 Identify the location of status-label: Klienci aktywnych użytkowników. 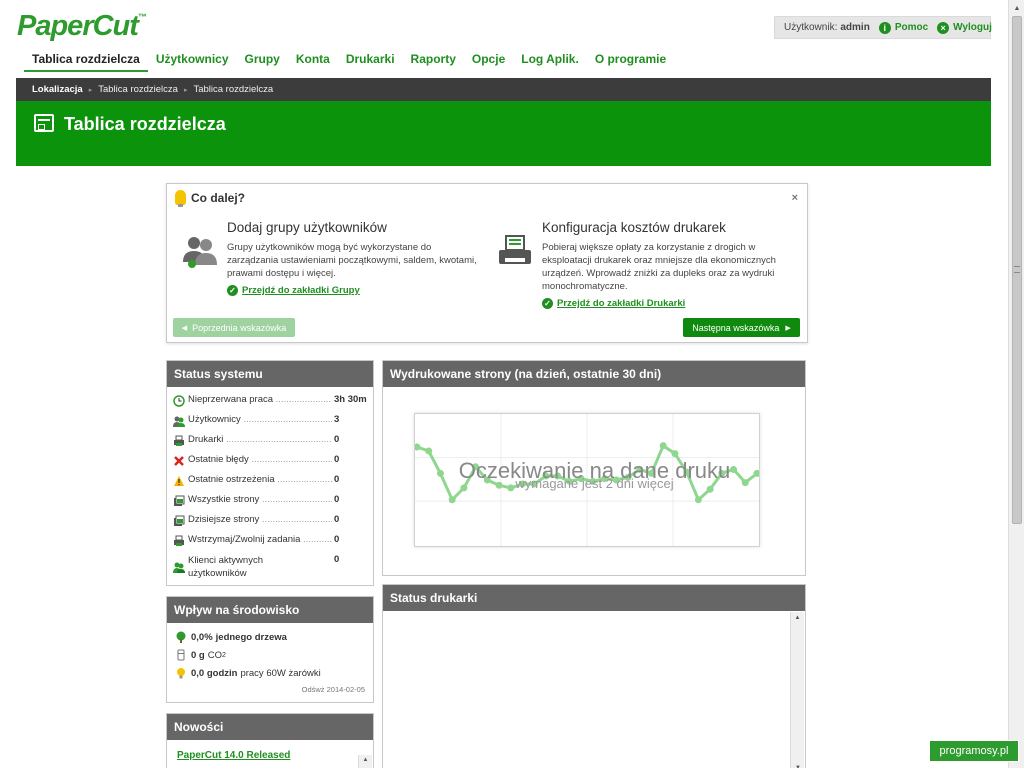
(225, 567).